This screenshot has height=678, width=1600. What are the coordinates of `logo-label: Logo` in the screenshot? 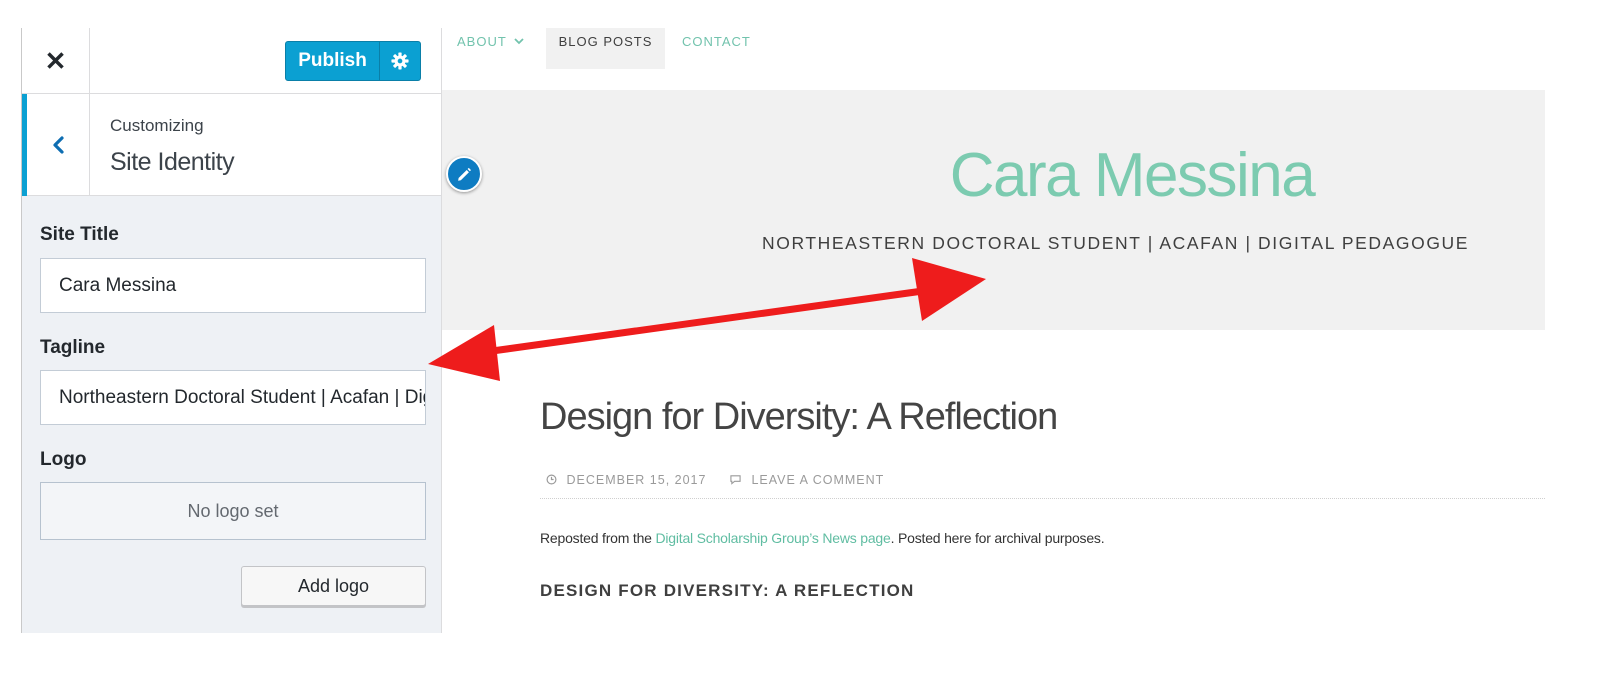 It's located at (63, 459).